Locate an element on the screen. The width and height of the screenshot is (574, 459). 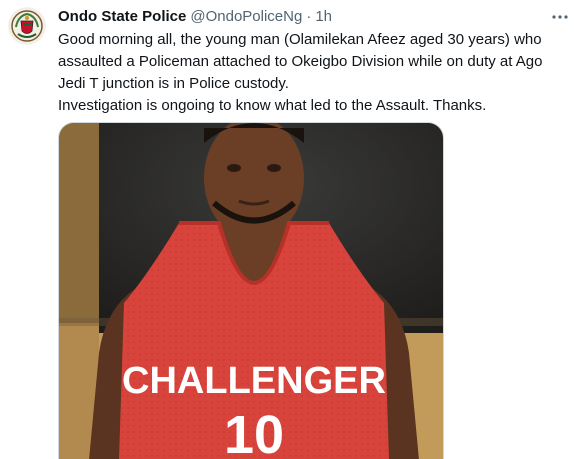
more-options-button is located at coordinates (560, 17).